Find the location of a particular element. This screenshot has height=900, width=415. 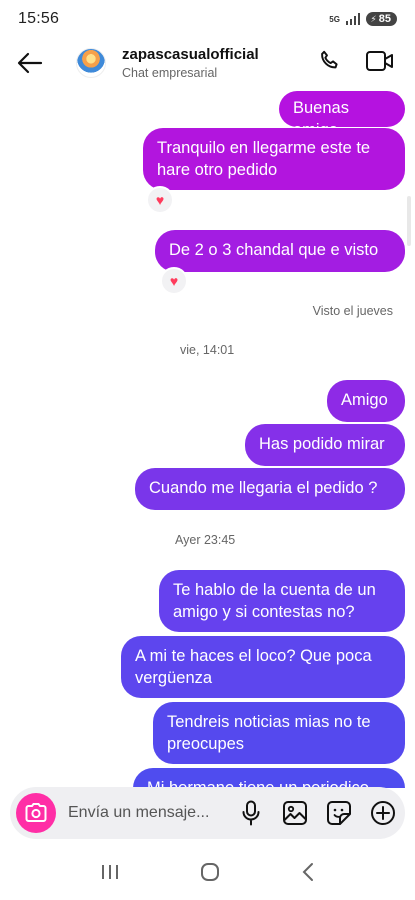

scrollbar is located at coordinates (409, 221).